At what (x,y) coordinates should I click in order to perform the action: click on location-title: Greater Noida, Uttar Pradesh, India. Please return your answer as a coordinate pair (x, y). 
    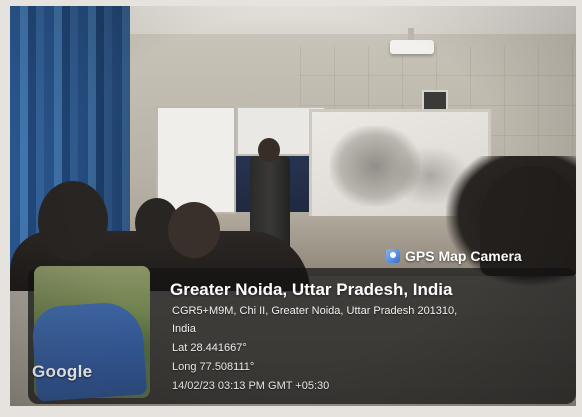
    Looking at the image, I should click on (311, 289).